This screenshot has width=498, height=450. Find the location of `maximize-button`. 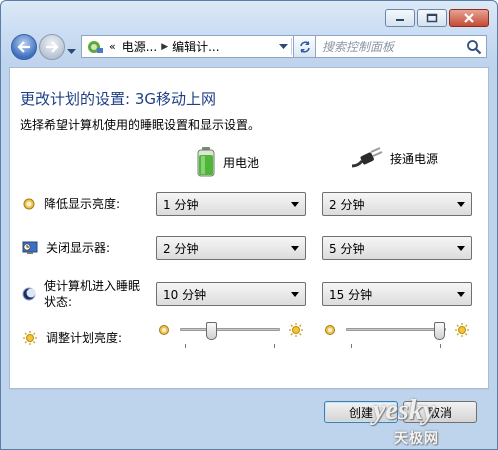

maximize-button is located at coordinates (432, 18).